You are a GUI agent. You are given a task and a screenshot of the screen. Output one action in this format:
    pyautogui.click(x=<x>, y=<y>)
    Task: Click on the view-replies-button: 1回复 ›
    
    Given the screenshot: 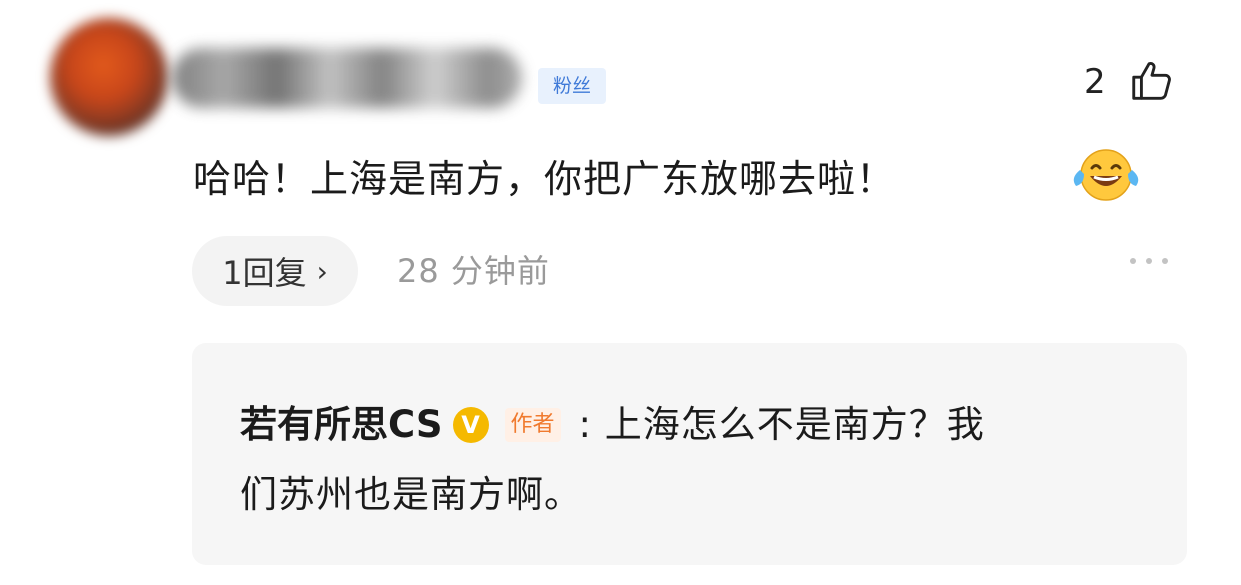 What is the action you would take?
    pyautogui.click(x=275, y=271)
    